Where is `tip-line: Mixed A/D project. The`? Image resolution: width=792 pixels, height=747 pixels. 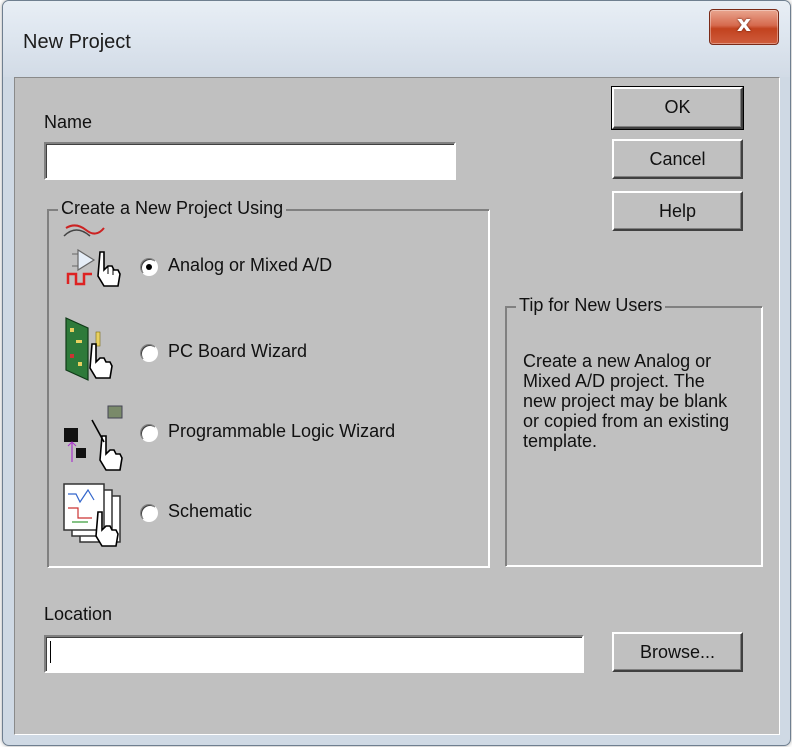
tip-line: Mixed A/D project. The is located at coordinates (614, 381).